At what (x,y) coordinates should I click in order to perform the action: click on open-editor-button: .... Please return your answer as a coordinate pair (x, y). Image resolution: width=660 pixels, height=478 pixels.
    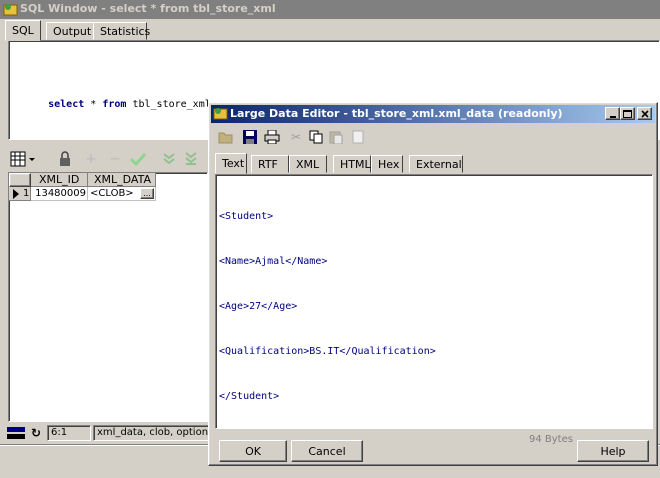
    Looking at the image, I should click on (147, 193).